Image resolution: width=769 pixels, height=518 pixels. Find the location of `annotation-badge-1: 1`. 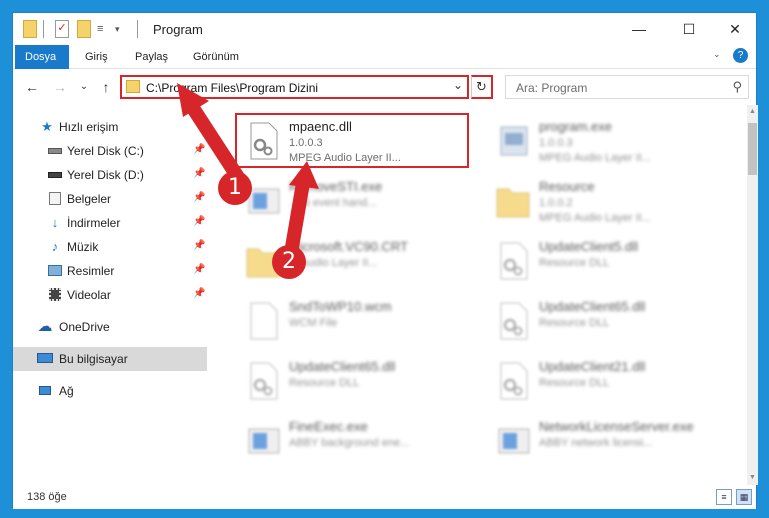

annotation-badge-1: 1 is located at coordinates (235, 188).